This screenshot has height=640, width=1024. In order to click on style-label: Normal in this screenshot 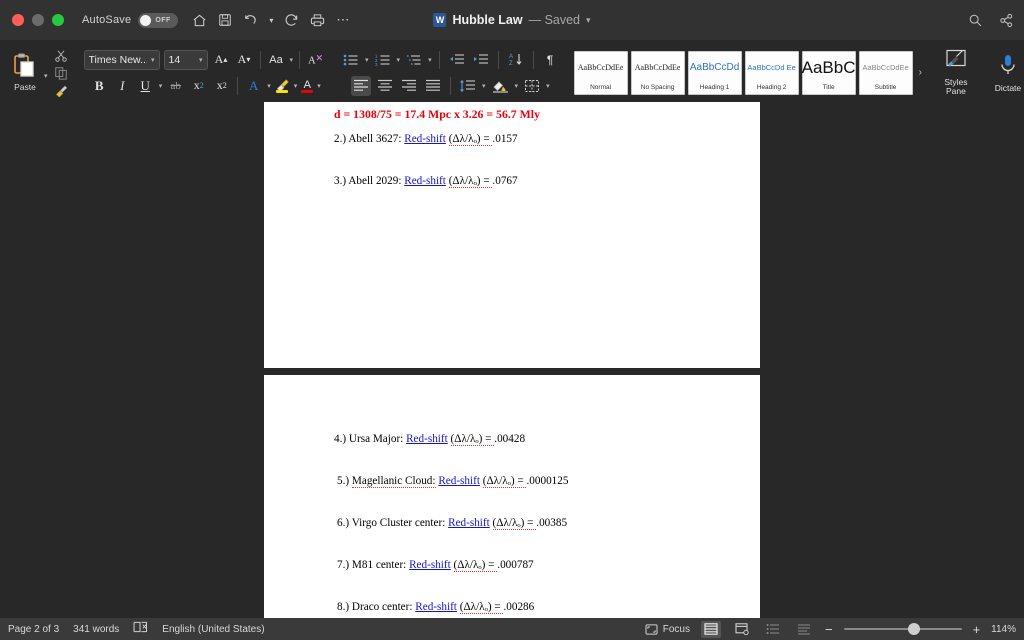, I will do `click(601, 87)`.